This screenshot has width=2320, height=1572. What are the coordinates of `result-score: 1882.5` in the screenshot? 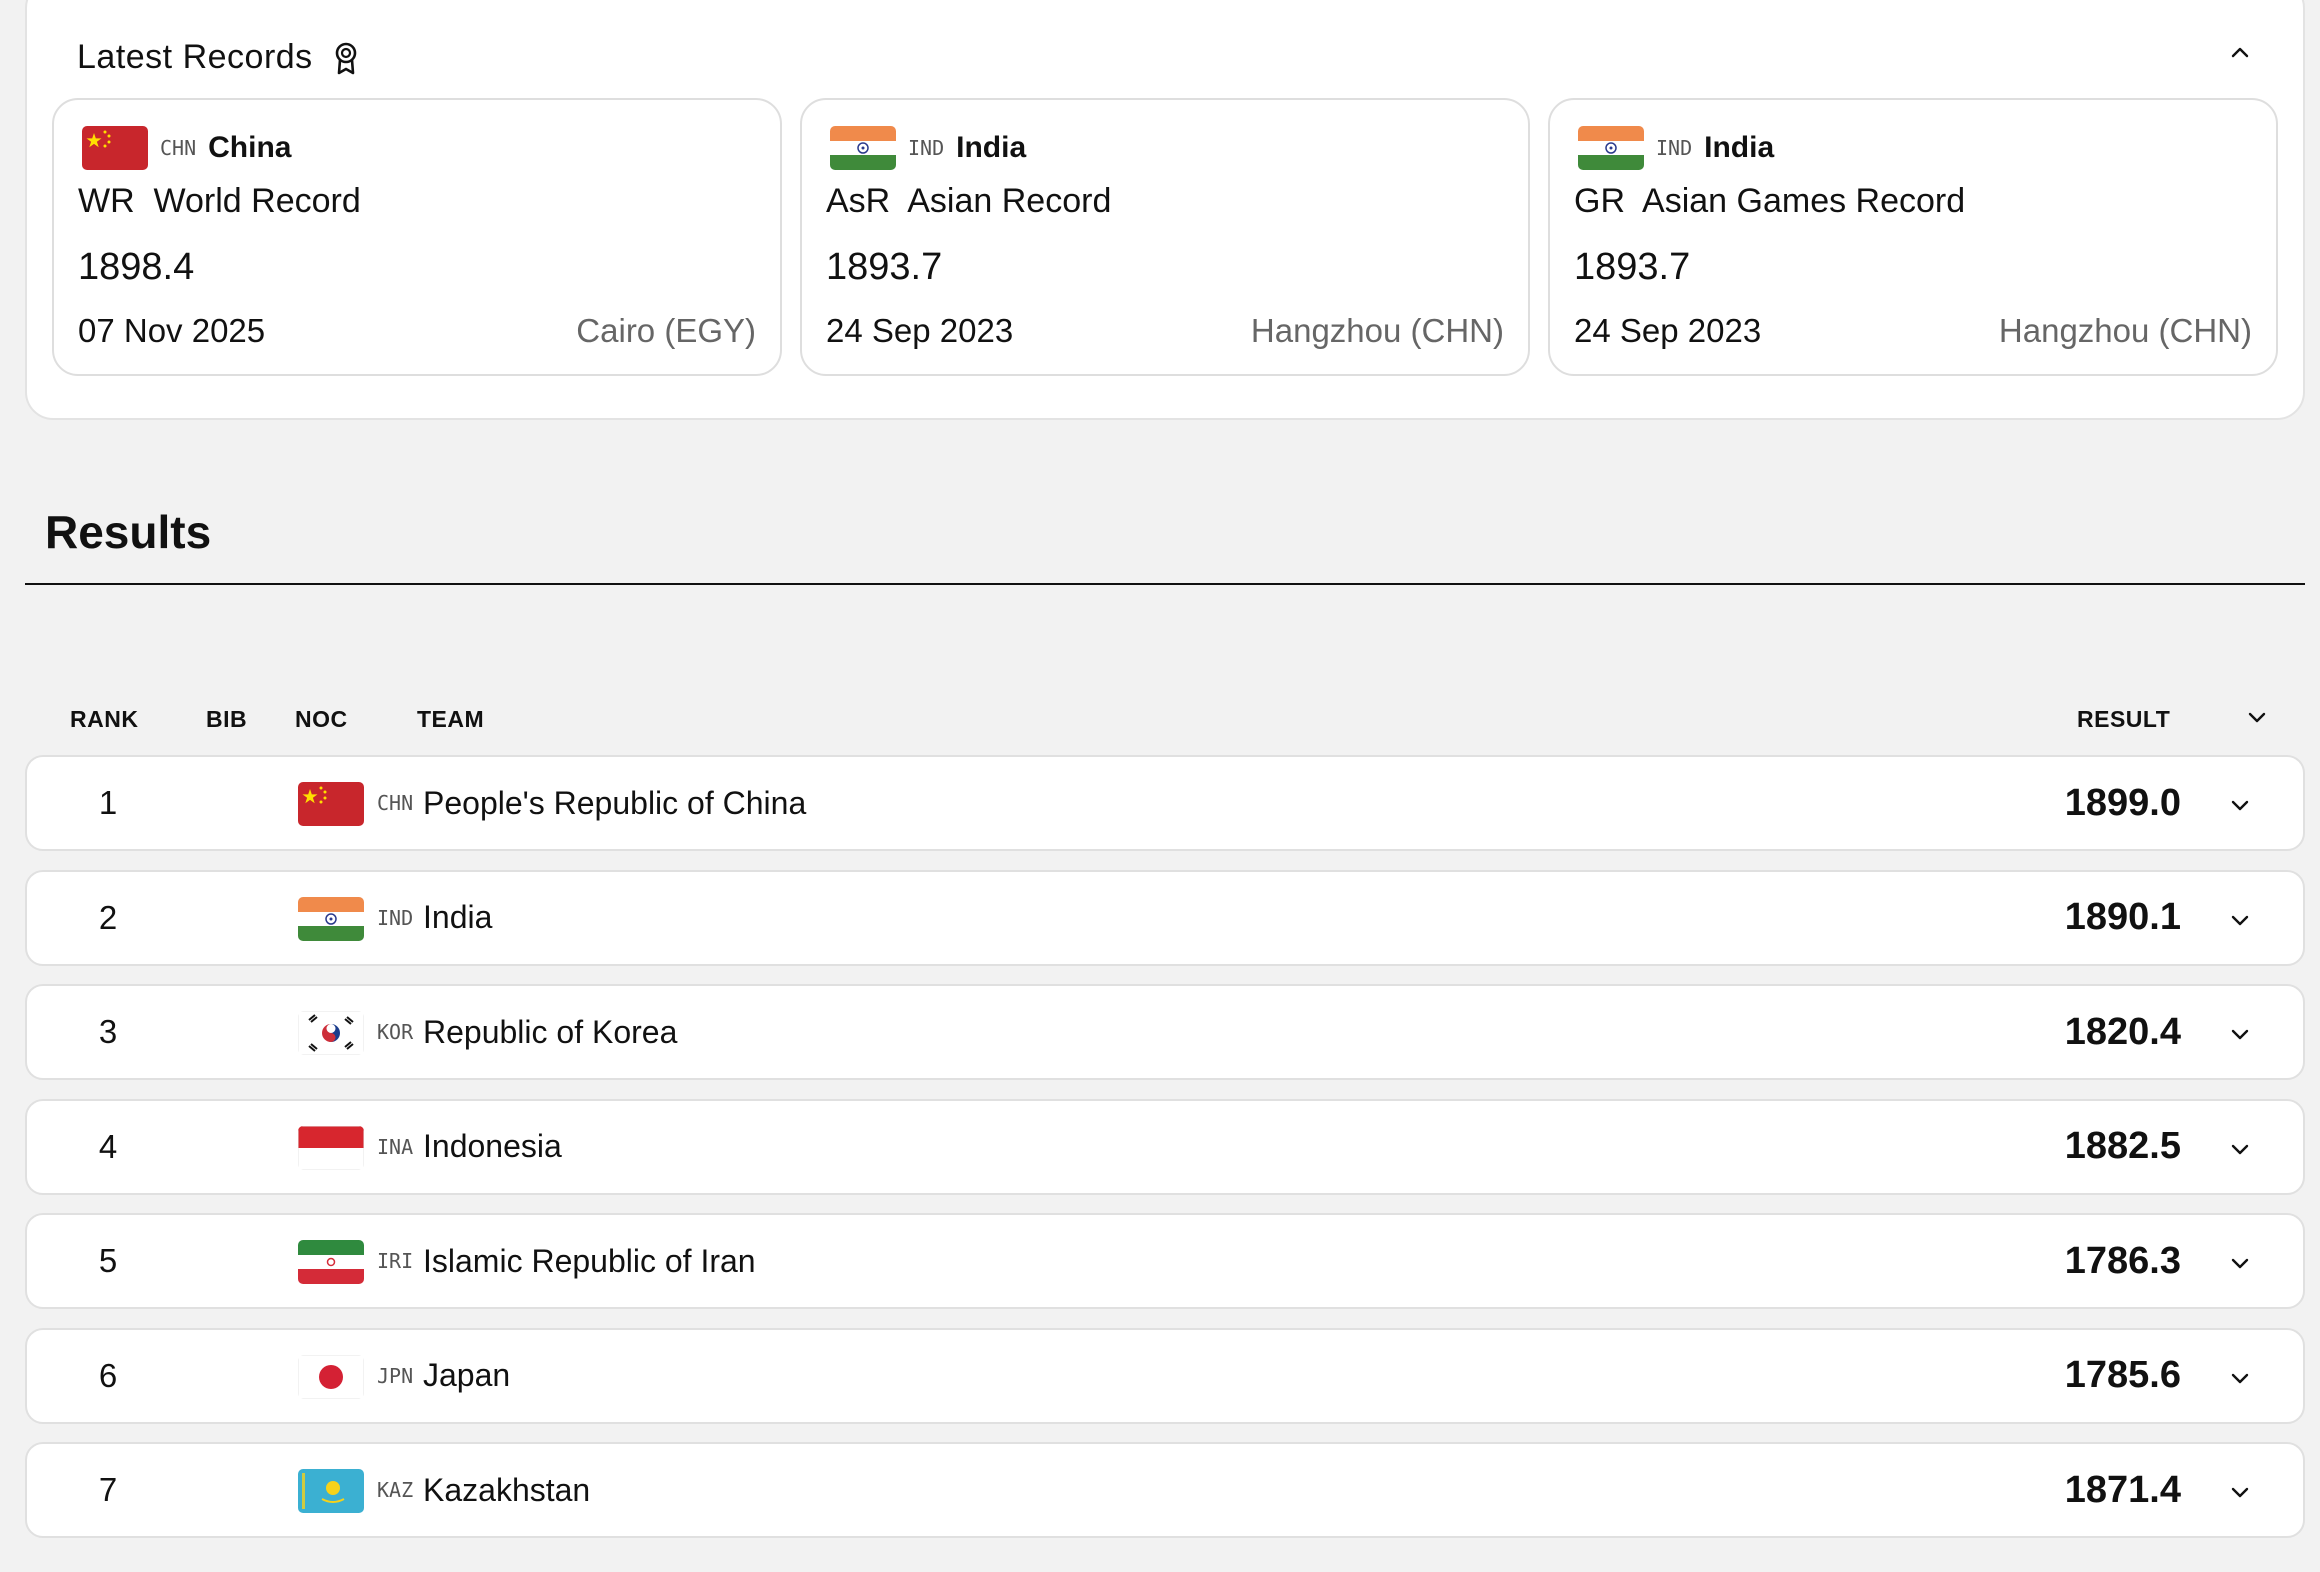 It's located at (2122, 1146).